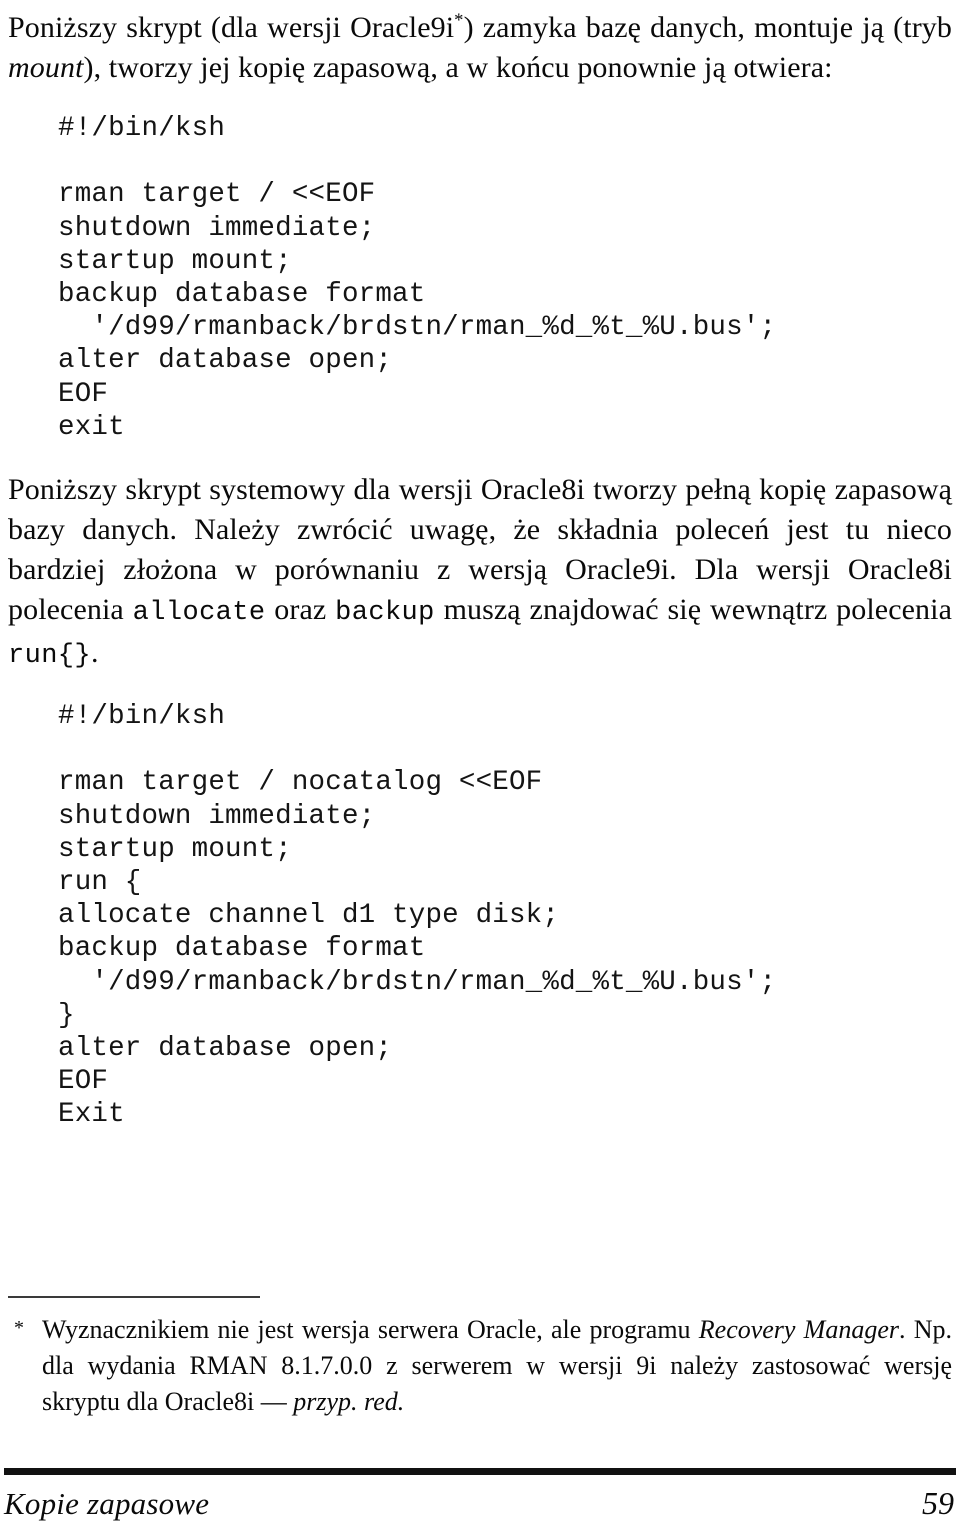  What do you see at coordinates (231, 27) in the screenshot?
I see `intro-text-before: Poniższy skrypt (dla wersji Oracle9i` at bounding box center [231, 27].